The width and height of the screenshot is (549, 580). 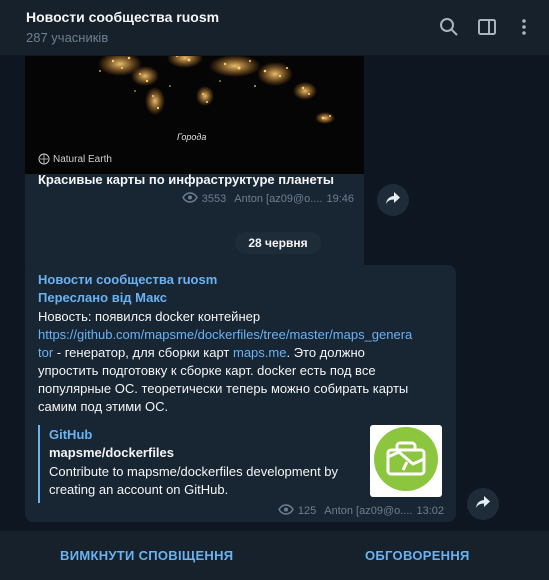 I want to click on more-vertical-icon, so click(x=524, y=27).